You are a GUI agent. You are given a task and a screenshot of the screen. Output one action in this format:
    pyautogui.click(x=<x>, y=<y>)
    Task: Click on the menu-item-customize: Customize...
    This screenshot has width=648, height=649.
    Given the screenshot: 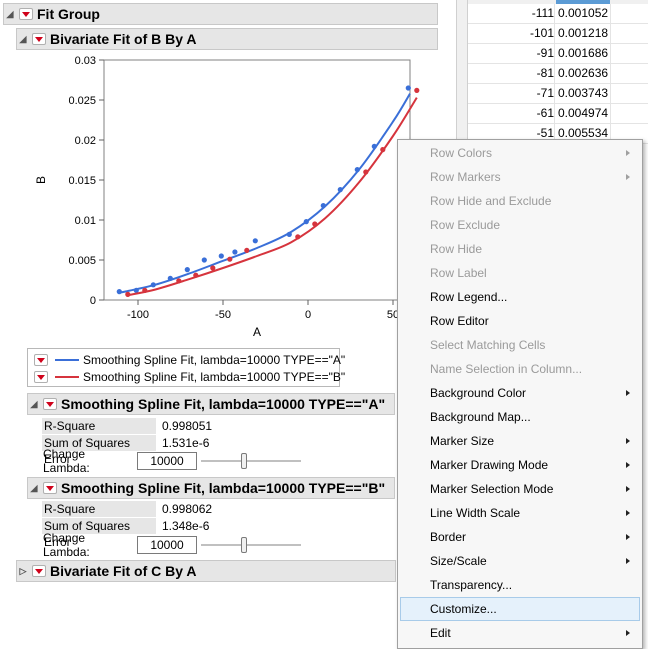 What is the action you would take?
    pyautogui.click(x=520, y=609)
    